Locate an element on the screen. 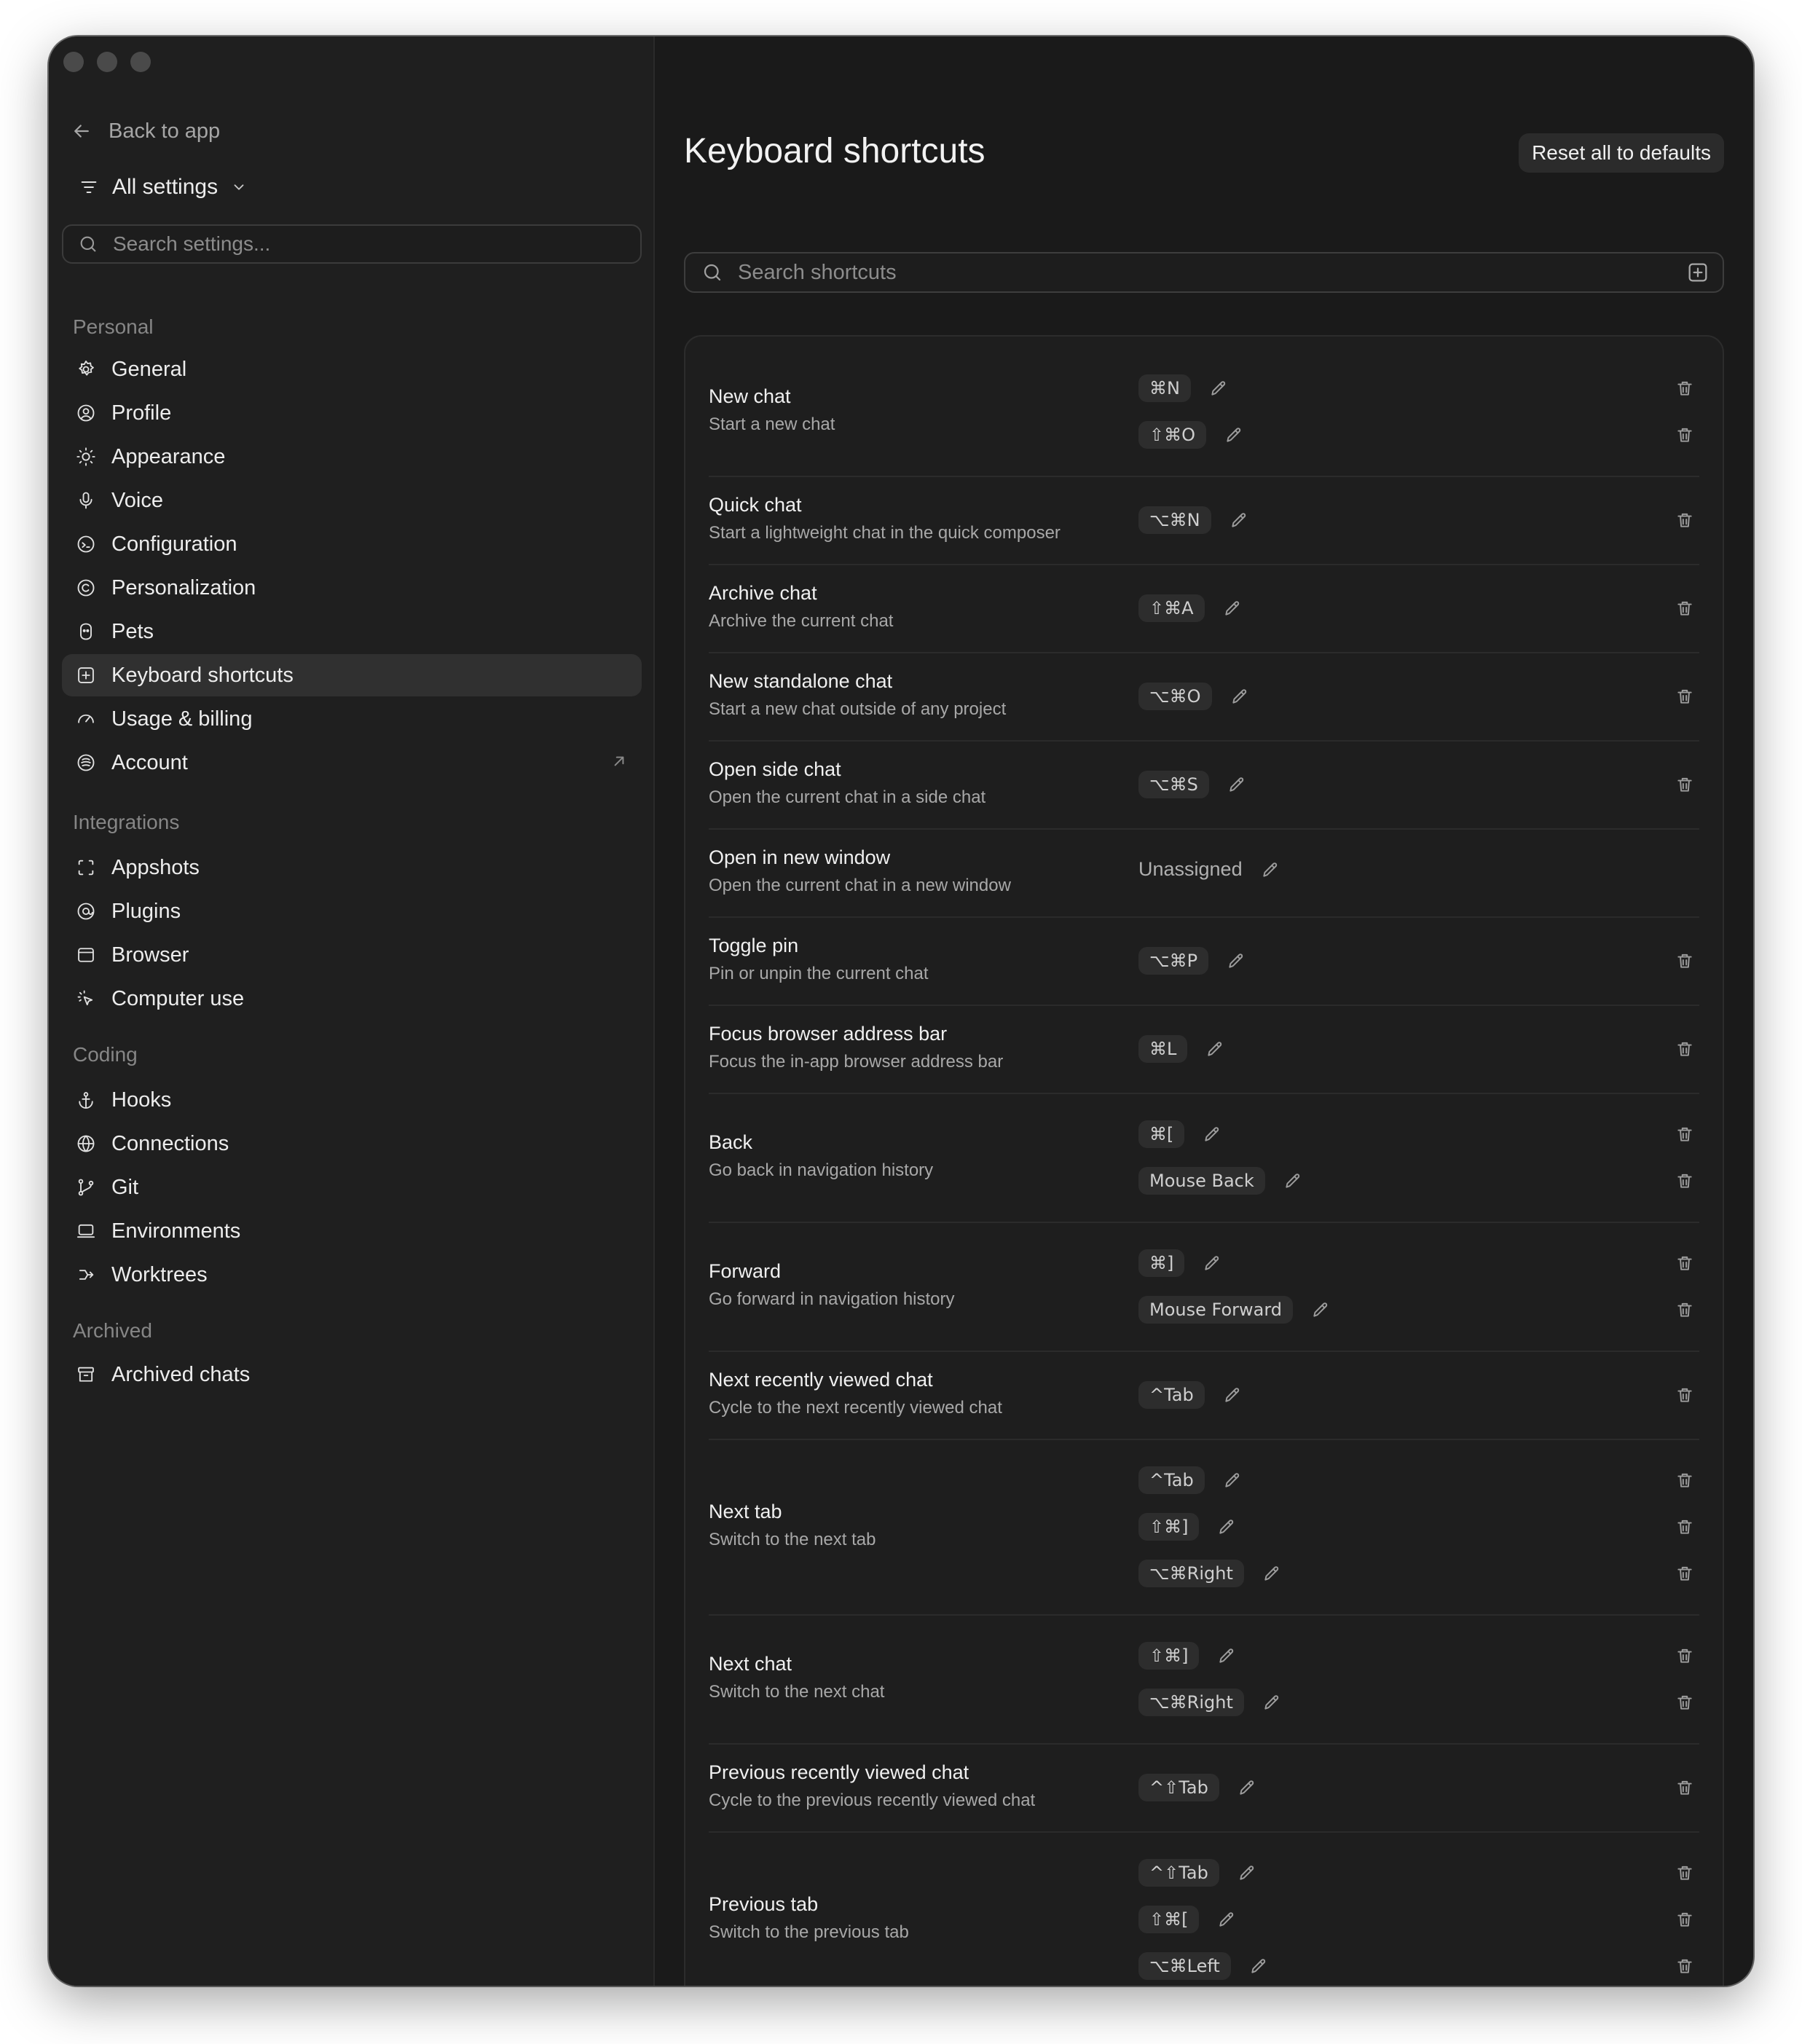  sidebar-item-plugins: Plugins is located at coordinates (352, 911).